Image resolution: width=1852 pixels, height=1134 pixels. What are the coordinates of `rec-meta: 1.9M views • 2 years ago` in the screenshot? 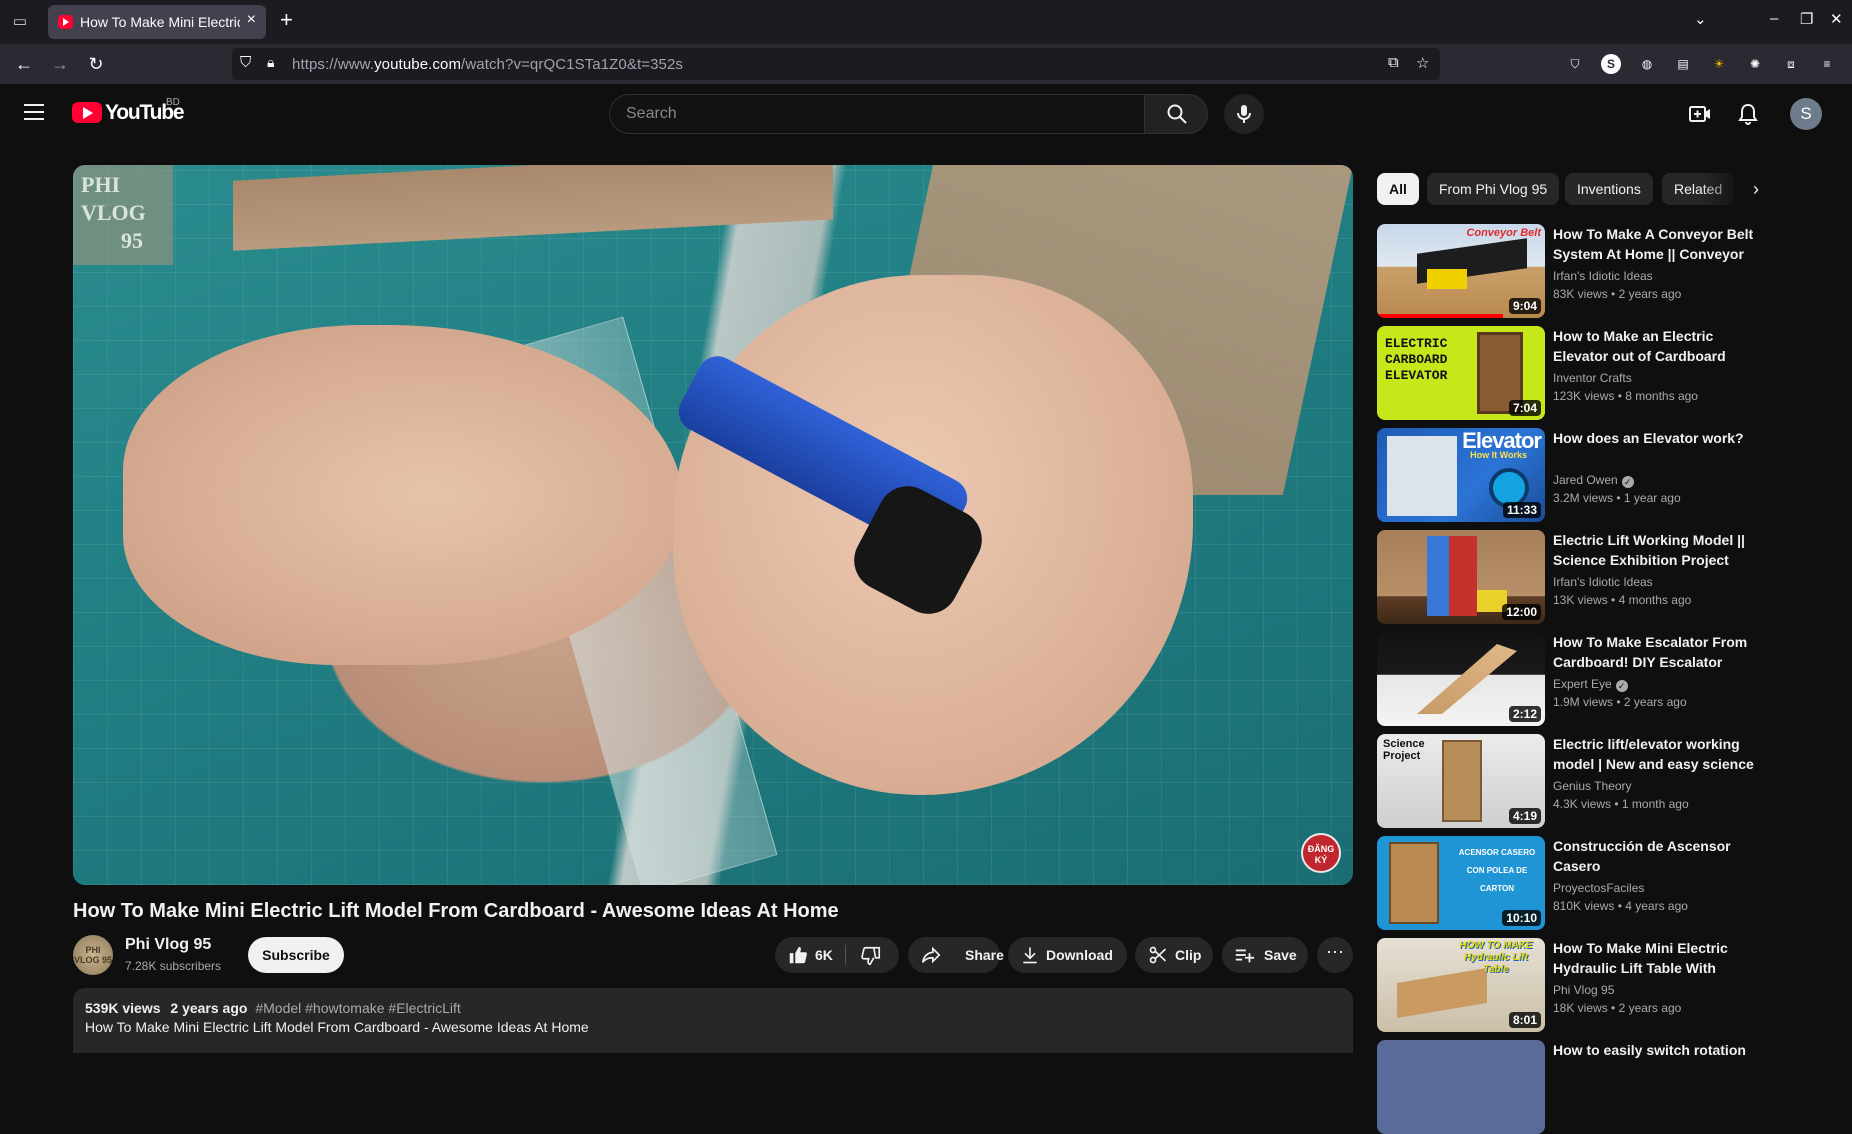 It's located at (1620, 702).